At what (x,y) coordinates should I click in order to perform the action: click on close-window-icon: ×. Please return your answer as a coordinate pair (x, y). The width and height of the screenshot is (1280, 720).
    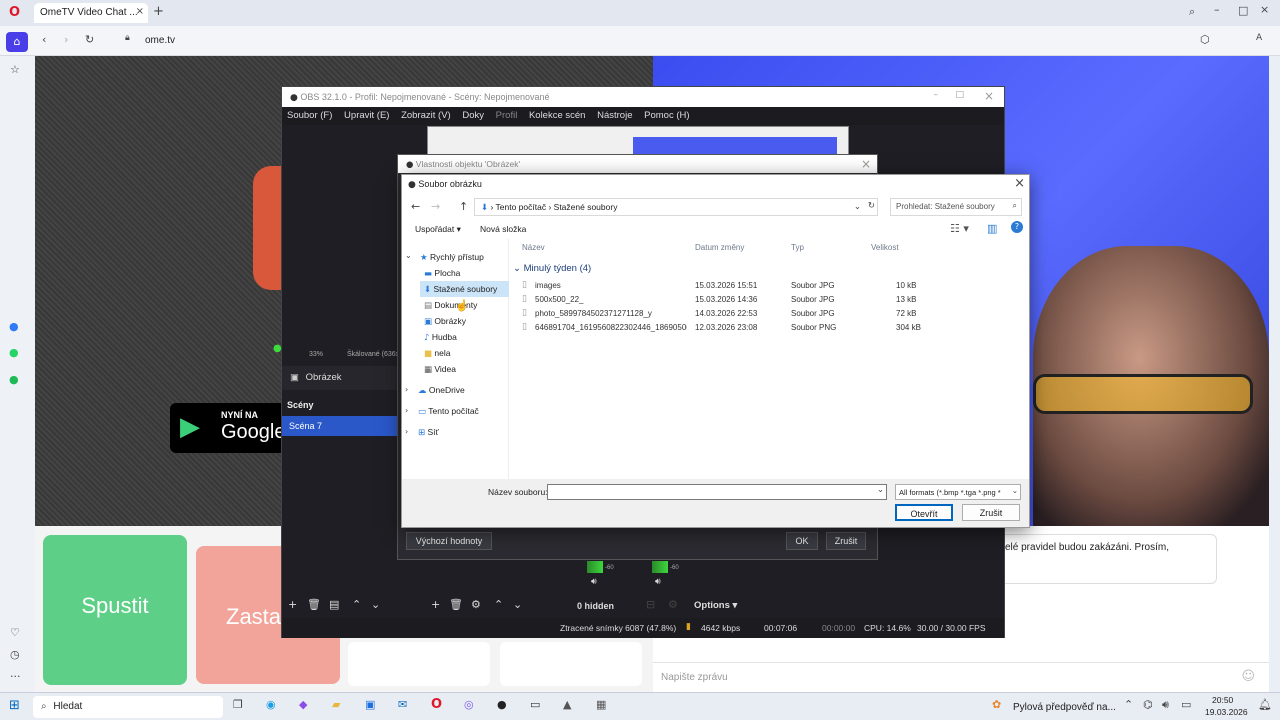
    Looking at the image, I should click on (1264, 9).